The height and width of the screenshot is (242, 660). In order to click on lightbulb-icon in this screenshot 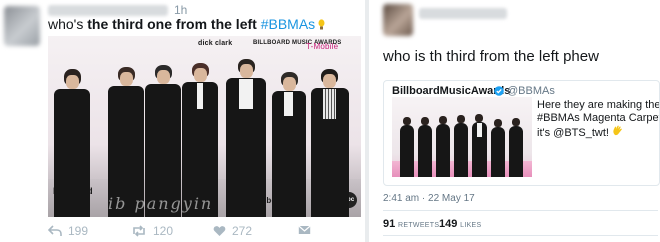, I will do `click(321, 24)`.